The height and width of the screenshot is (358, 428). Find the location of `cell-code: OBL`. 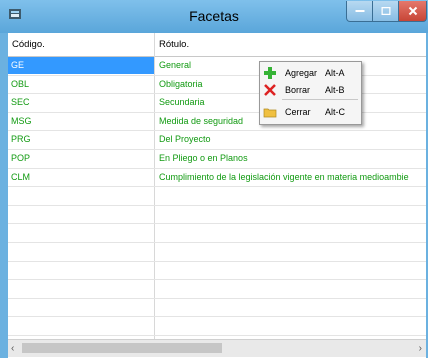

cell-code: OBL is located at coordinates (20, 83).